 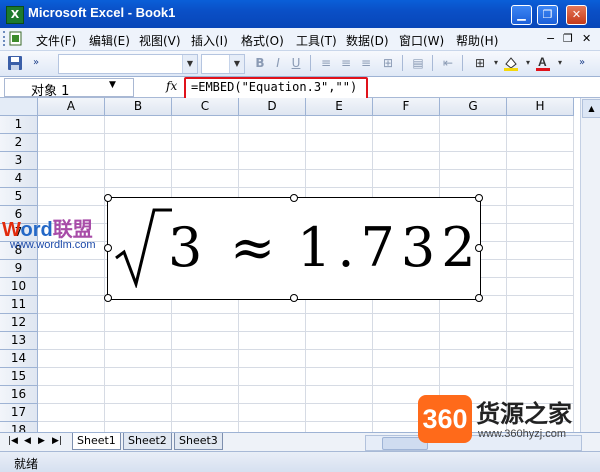 I want to click on doc-restore-icon: ❐, so click(x=568, y=38).